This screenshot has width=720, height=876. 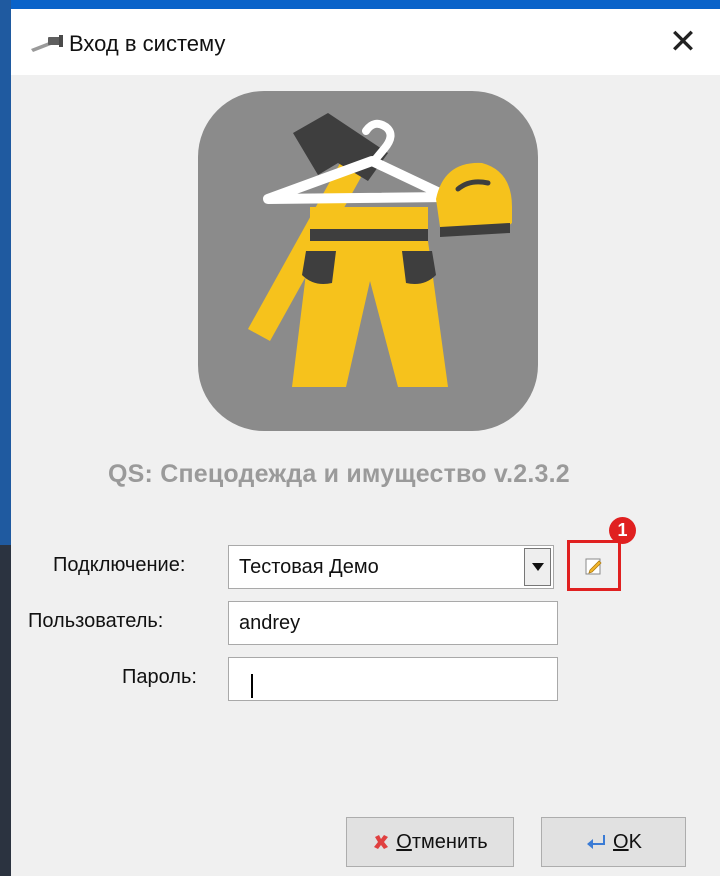 What do you see at coordinates (442, 841) in the screenshot?
I see `cancel-label: Отменить` at bounding box center [442, 841].